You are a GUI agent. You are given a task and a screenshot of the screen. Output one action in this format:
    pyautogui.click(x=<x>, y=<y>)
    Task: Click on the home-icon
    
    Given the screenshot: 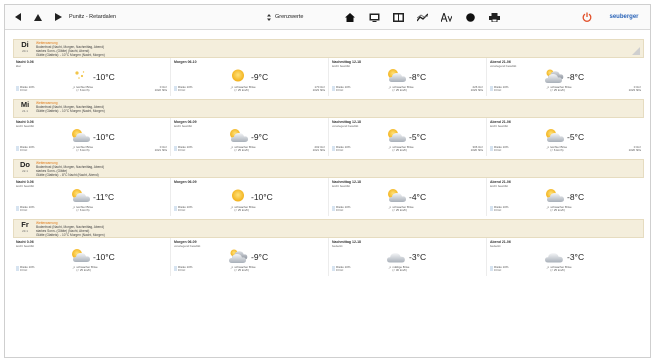 What is the action you would take?
    pyautogui.click(x=350, y=17)
    